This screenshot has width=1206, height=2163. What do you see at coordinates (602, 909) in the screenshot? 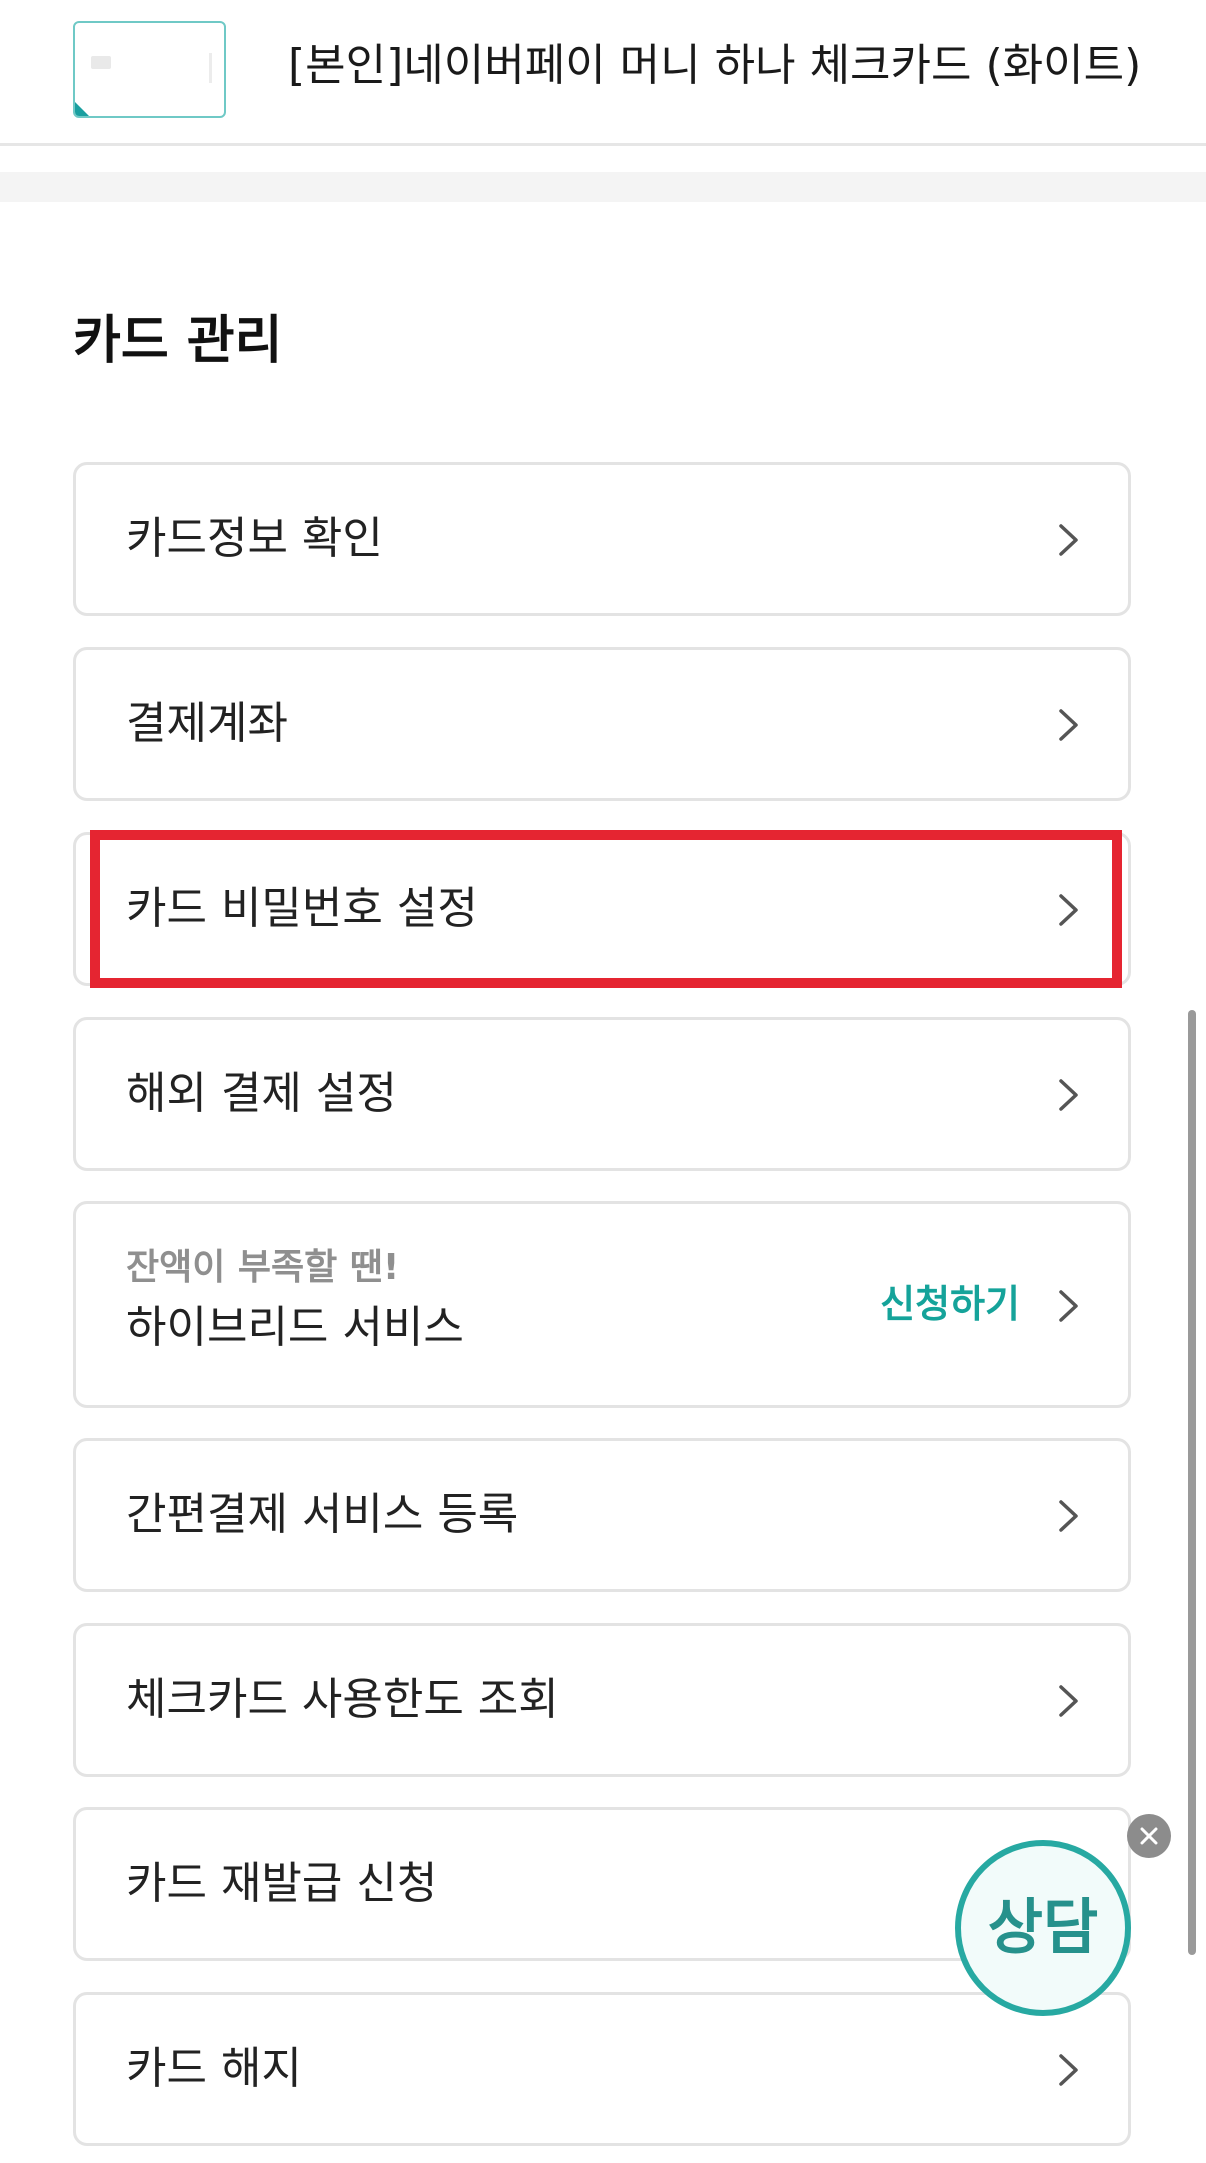
I see `menu-item-card-password: 카드 비밀번호 설정` at bounding box center [602, 909].